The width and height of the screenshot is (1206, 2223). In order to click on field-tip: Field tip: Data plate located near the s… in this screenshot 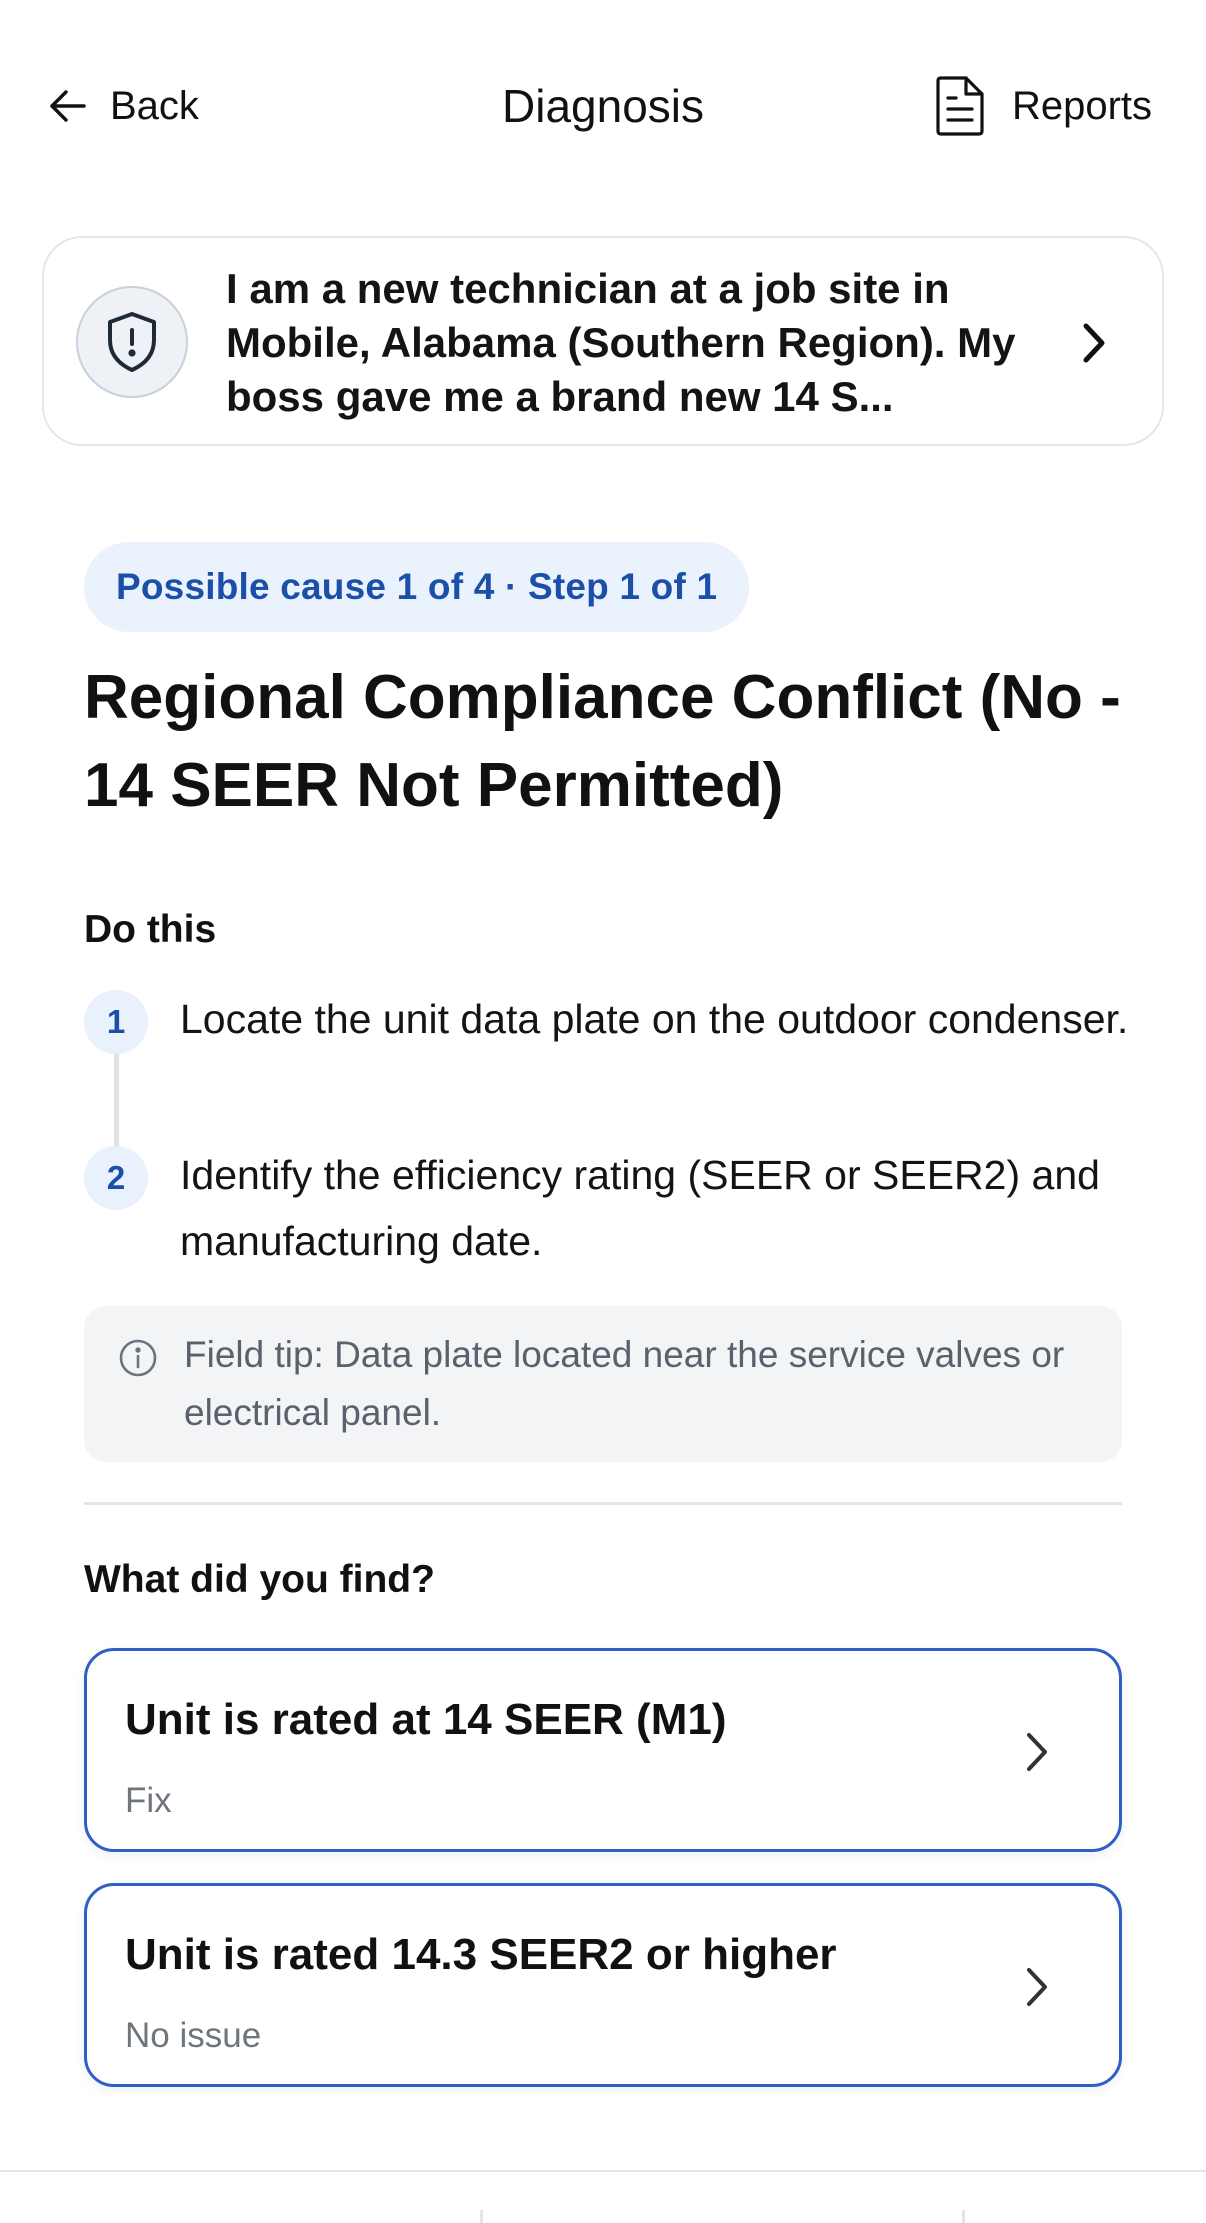, I will do `click(603, 1384)`.